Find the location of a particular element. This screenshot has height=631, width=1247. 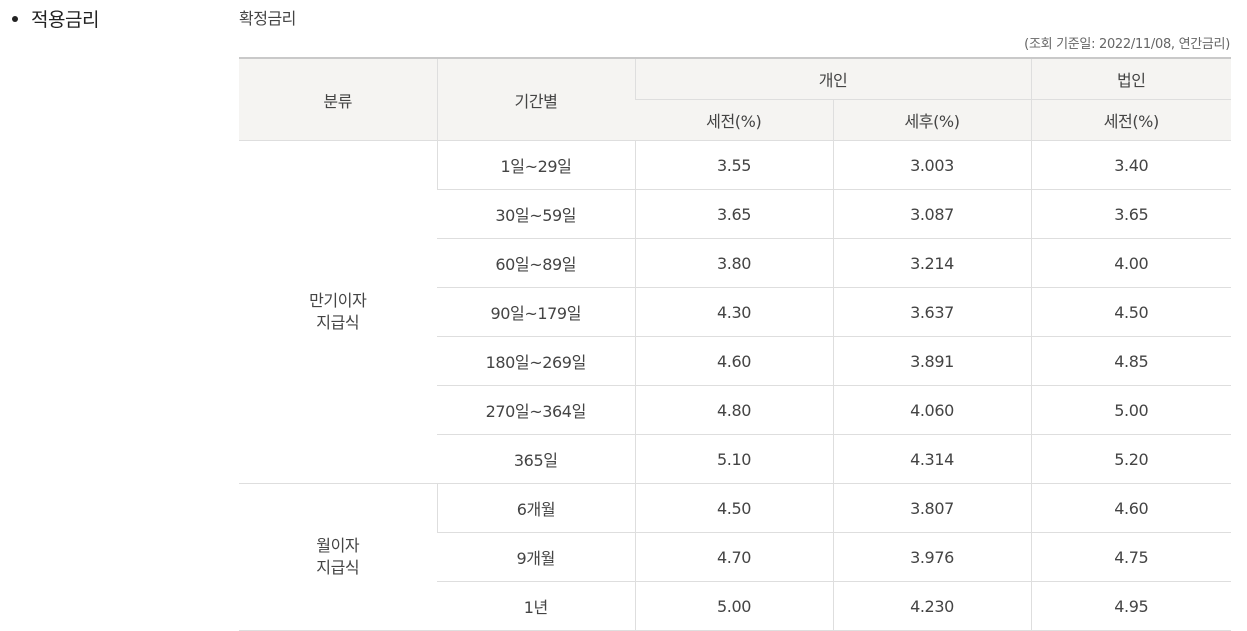

individual-aftertax-cell: 3.087 is located at coordinates (932, 214).